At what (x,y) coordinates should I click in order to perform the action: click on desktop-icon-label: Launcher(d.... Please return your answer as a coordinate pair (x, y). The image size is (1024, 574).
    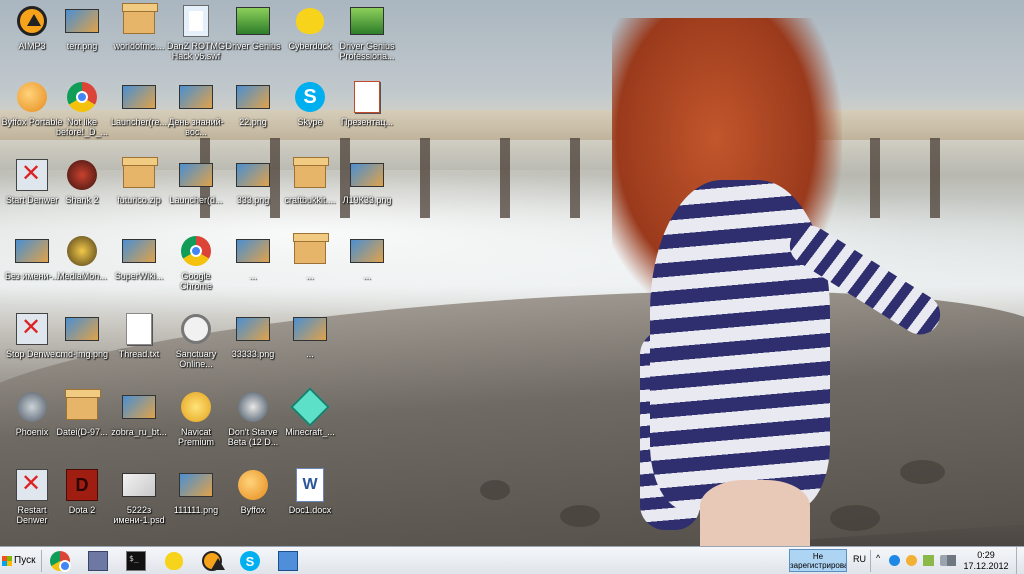
    Looking at the image, I should click on (196, 200).